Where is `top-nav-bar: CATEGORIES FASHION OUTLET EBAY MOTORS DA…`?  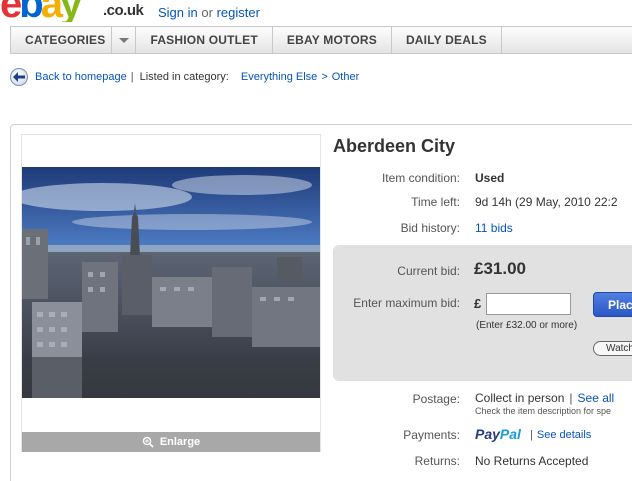
top-nav-bar: CATEGORIES FASHION OUTLET EBAY MOTORS DA… is located at coordinates (321, 40).